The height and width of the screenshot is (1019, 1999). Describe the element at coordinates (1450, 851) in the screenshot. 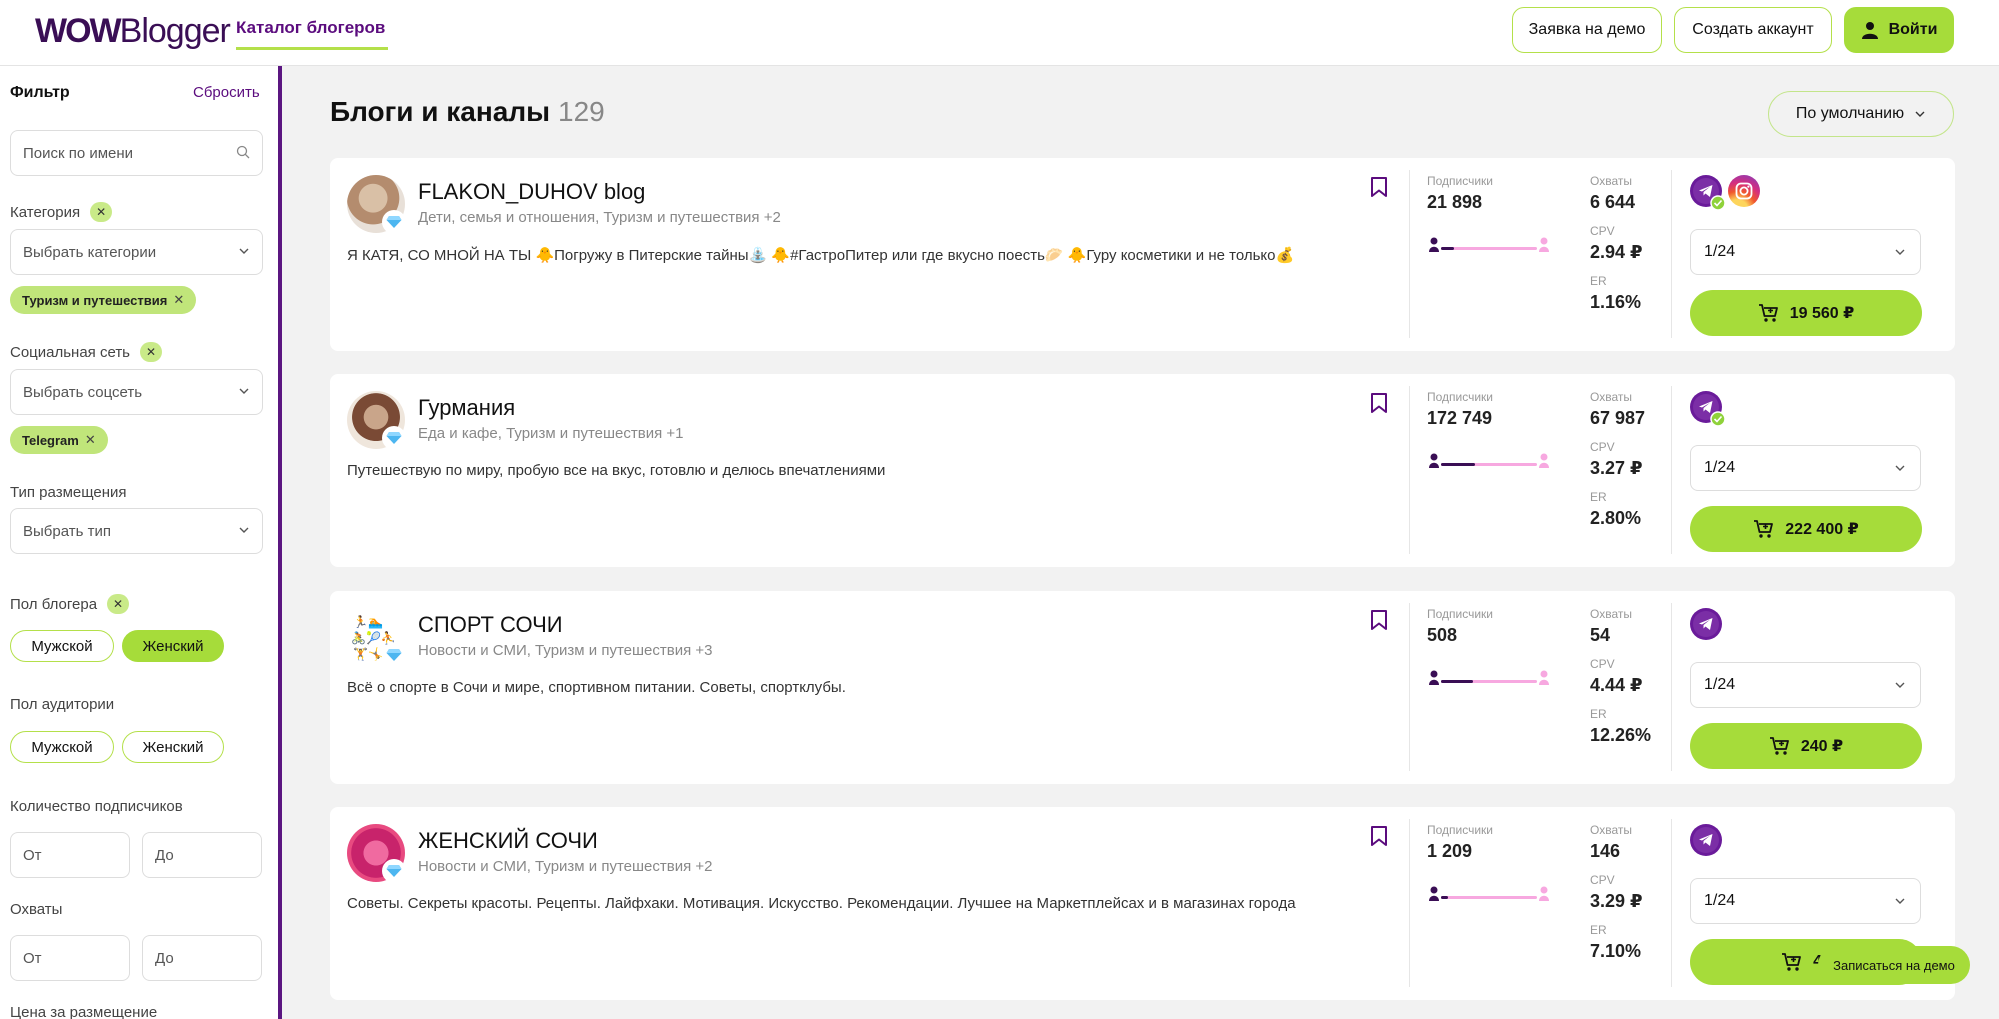

I see `subscribers-value: 1 209` at that location.